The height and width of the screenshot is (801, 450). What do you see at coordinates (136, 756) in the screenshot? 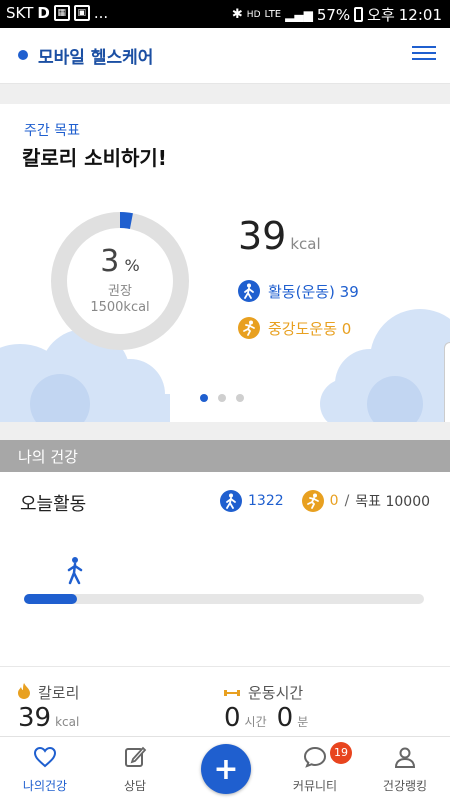
I see `edit-icon` at bounding box center [136, 756].